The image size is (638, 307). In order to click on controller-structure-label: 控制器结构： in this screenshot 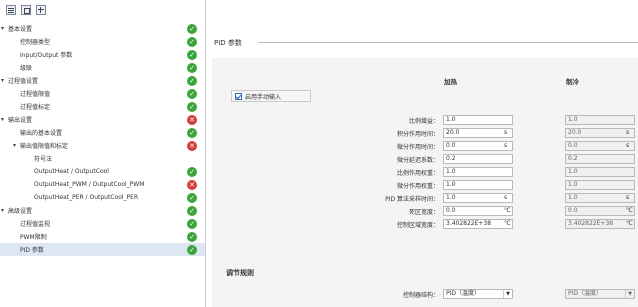, I will do `click(420, 295)`.